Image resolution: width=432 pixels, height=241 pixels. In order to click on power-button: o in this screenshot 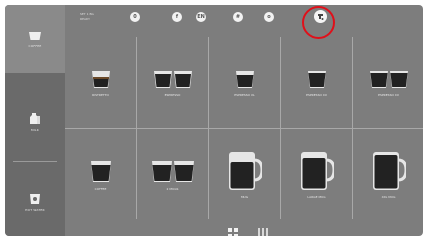, I will do `click(269, 17)`.